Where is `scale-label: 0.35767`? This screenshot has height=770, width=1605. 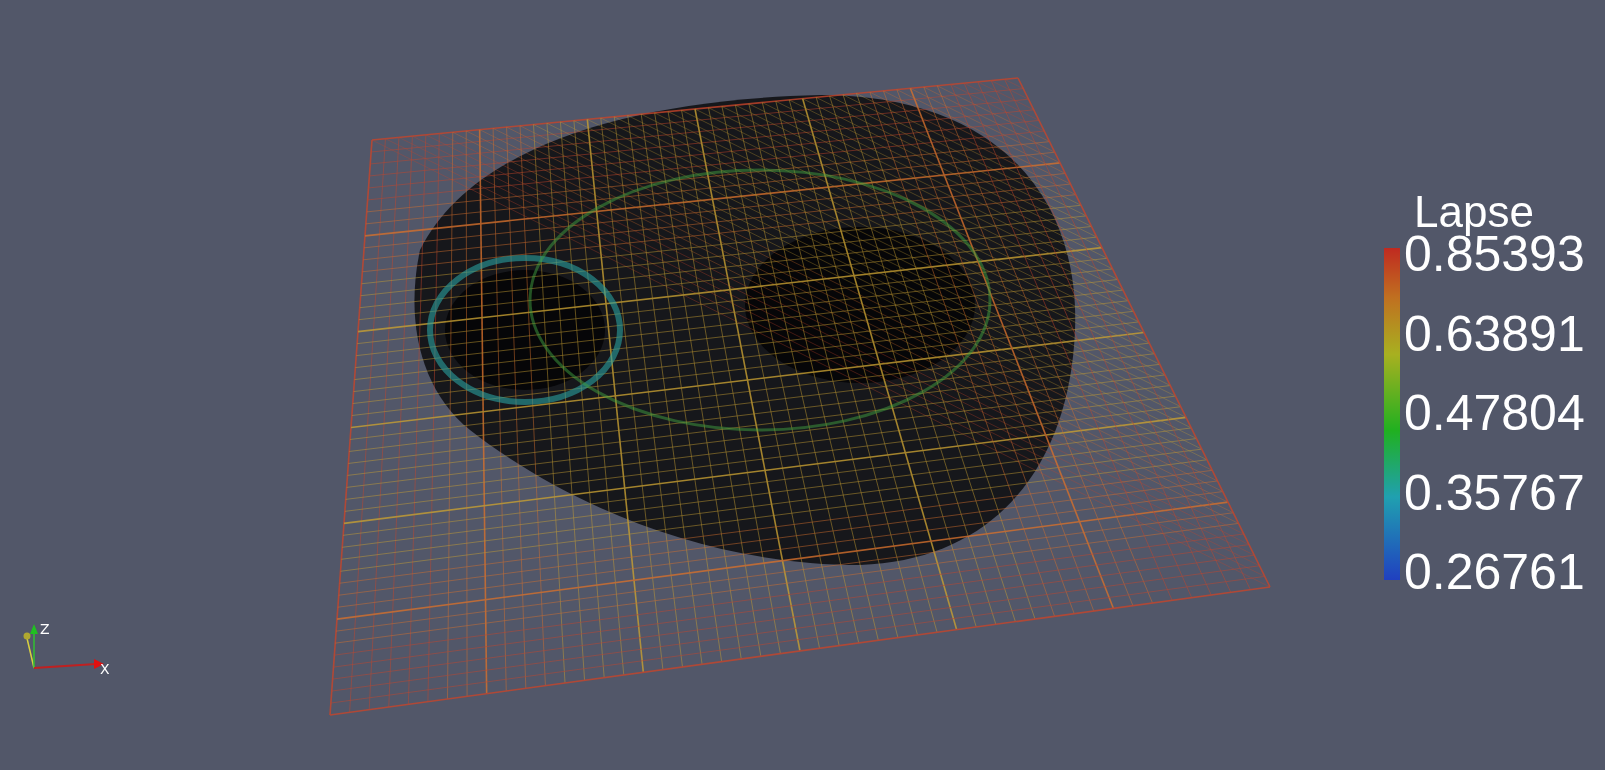 scale-label: 0.35767 is located at coordinates (1494, 492).